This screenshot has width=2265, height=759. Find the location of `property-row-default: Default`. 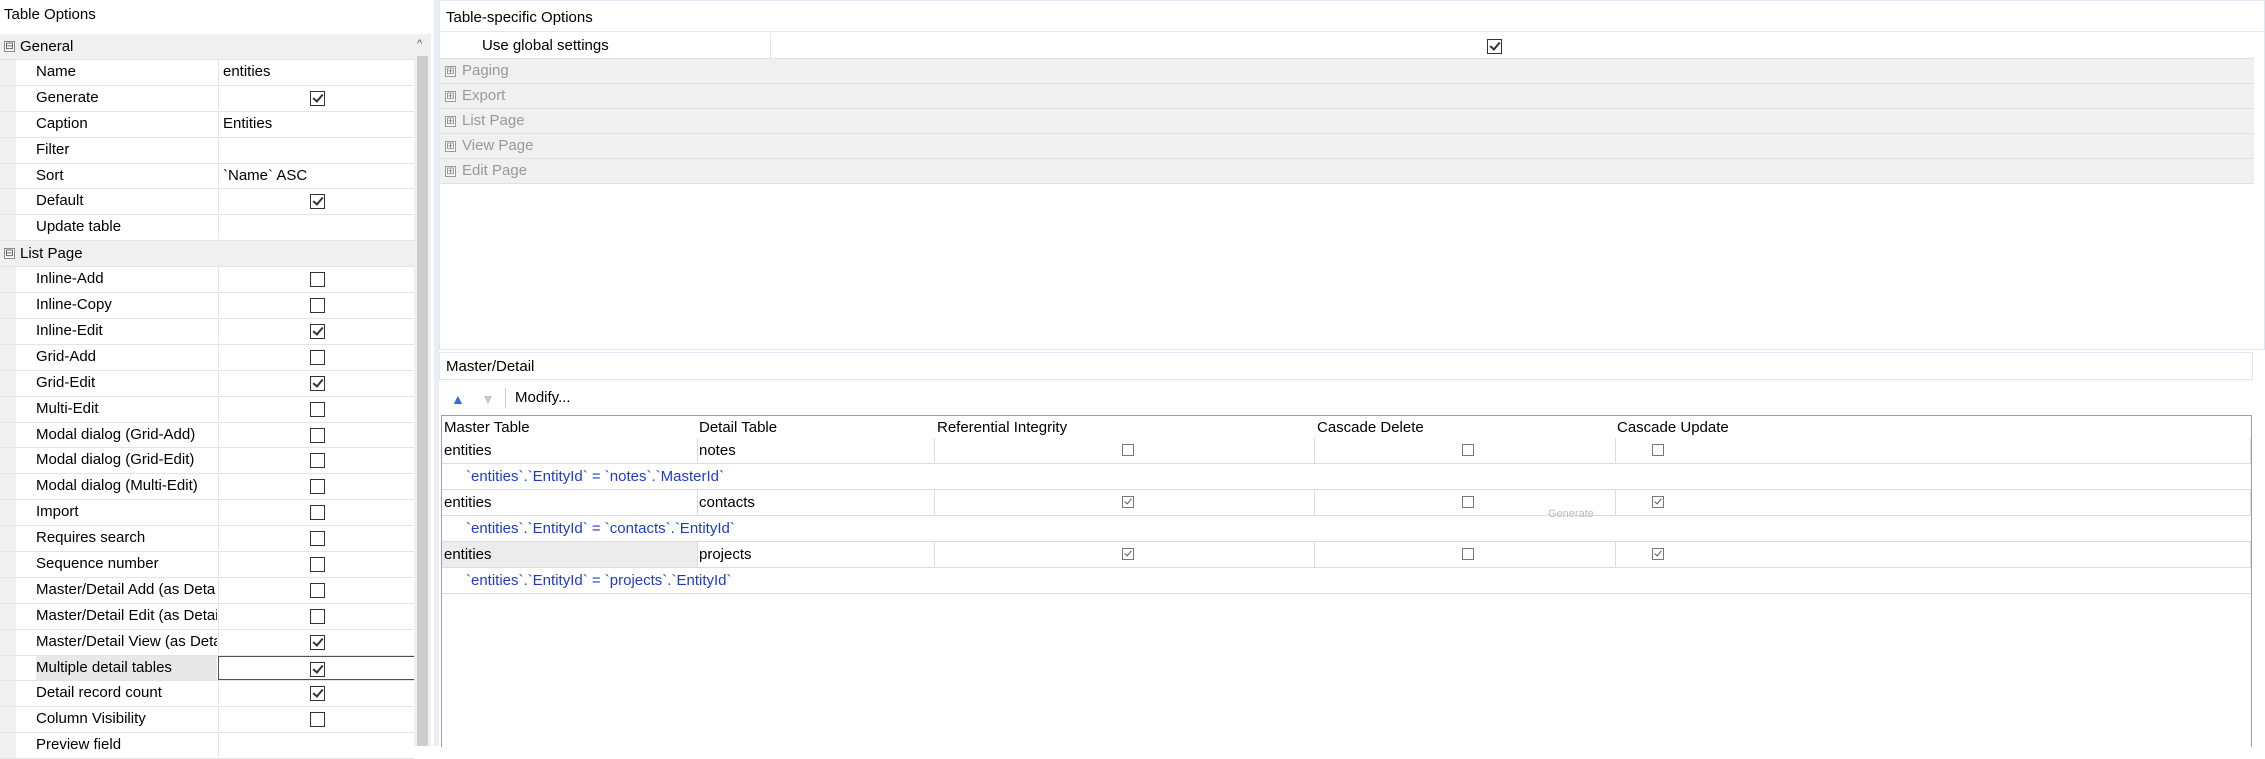

property-row-default: Default is located at coordinates (208, 202).